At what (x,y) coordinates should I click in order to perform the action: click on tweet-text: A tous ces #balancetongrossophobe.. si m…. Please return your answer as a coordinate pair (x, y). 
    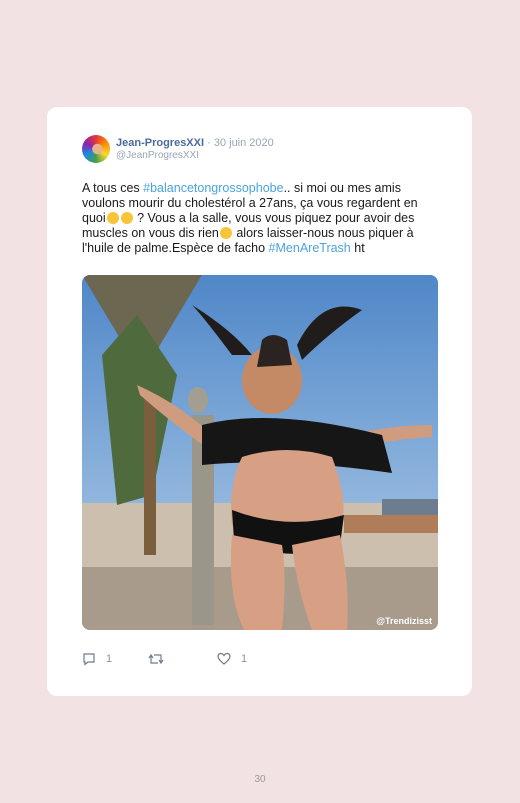
    Looking at the image, I should click on (257, 218).